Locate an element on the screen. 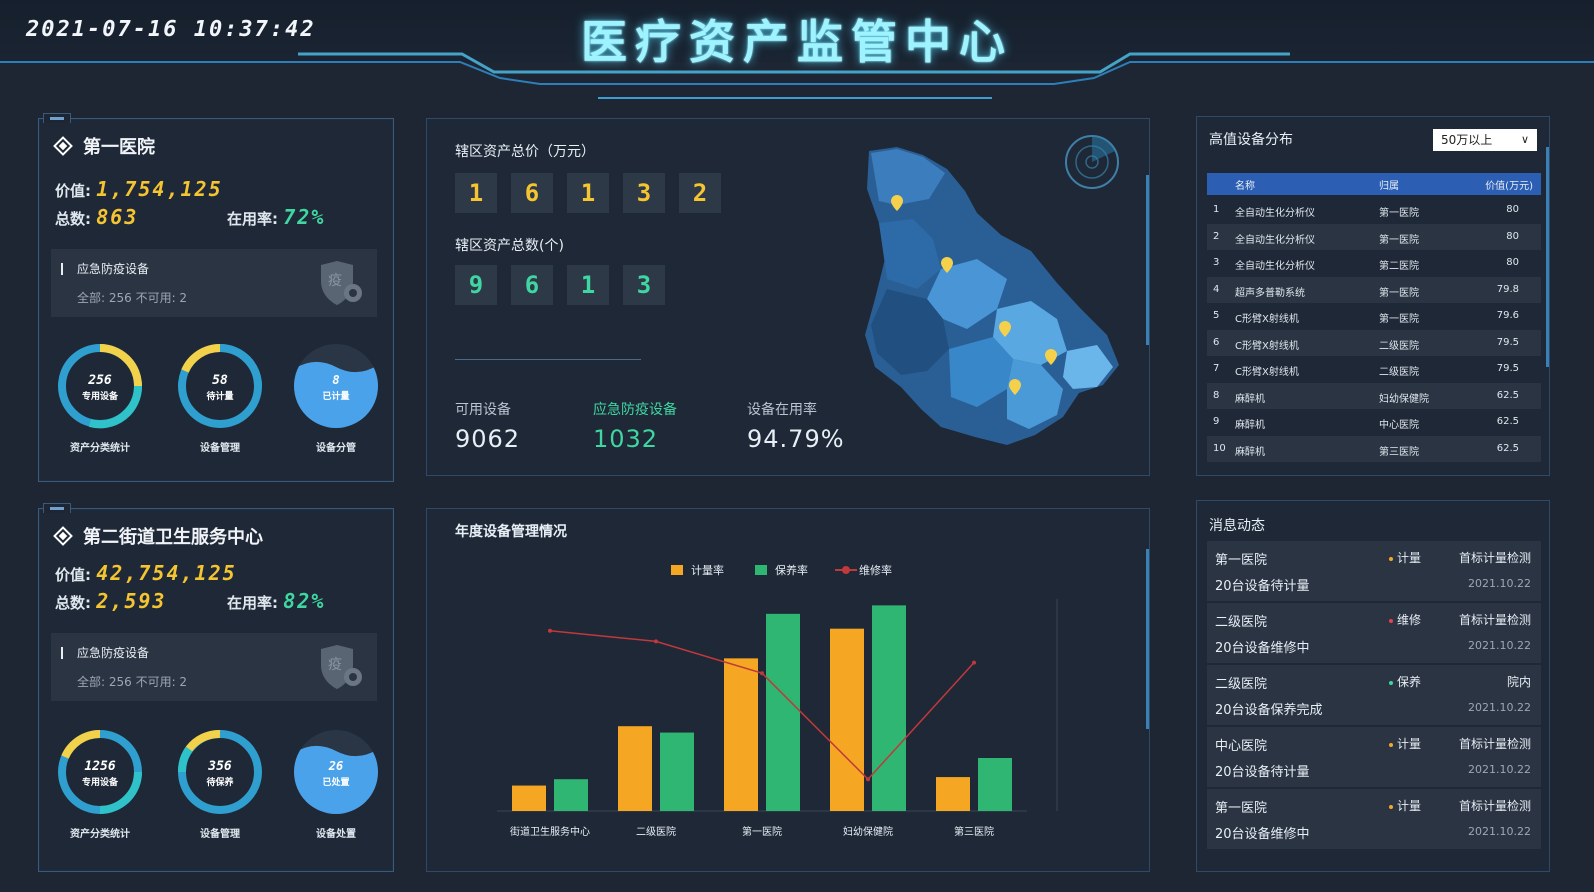 The image size is (1594, 892). ring-sub: 专用设备 is located at coordinates (99, 397).